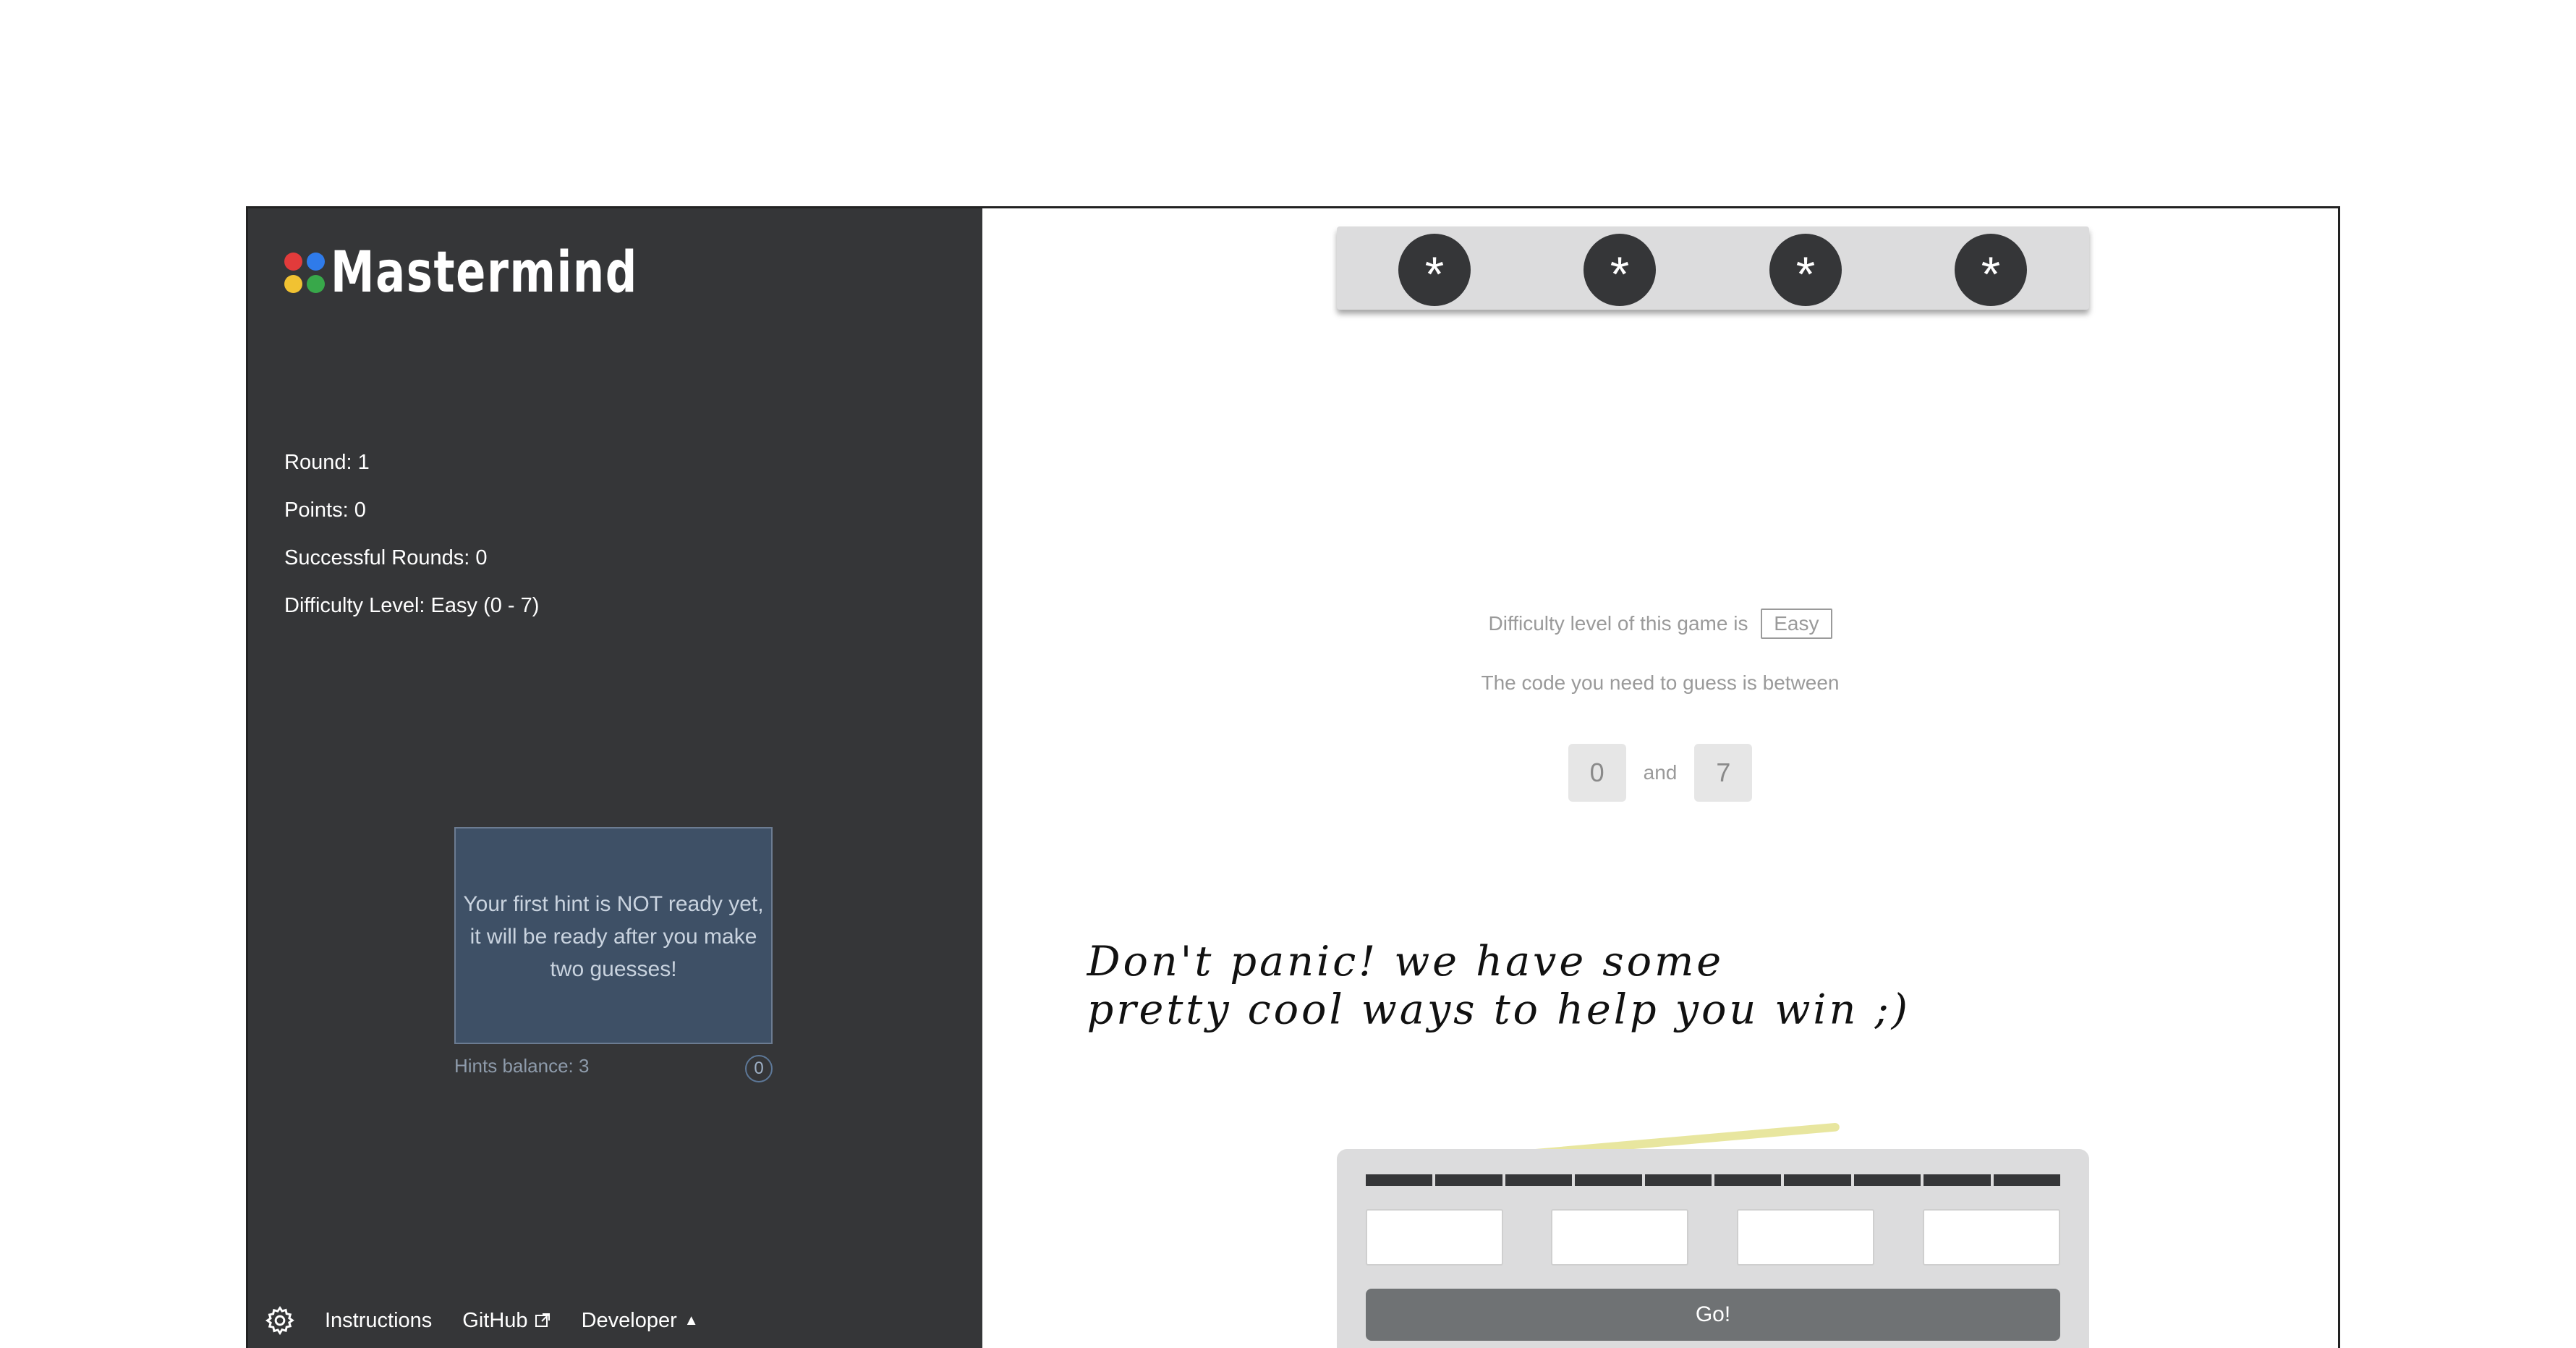  What do you see at coordinates (378, 1321) in the screenshot?
I see `instructions-link: Instructions` at bounding box center [378, 1321].